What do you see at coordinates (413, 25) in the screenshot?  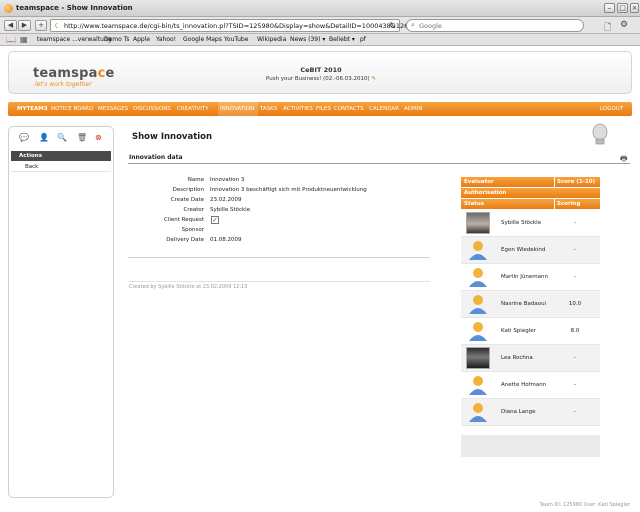 I see `search-icon: ⌕` at bounding box center [413, 25].